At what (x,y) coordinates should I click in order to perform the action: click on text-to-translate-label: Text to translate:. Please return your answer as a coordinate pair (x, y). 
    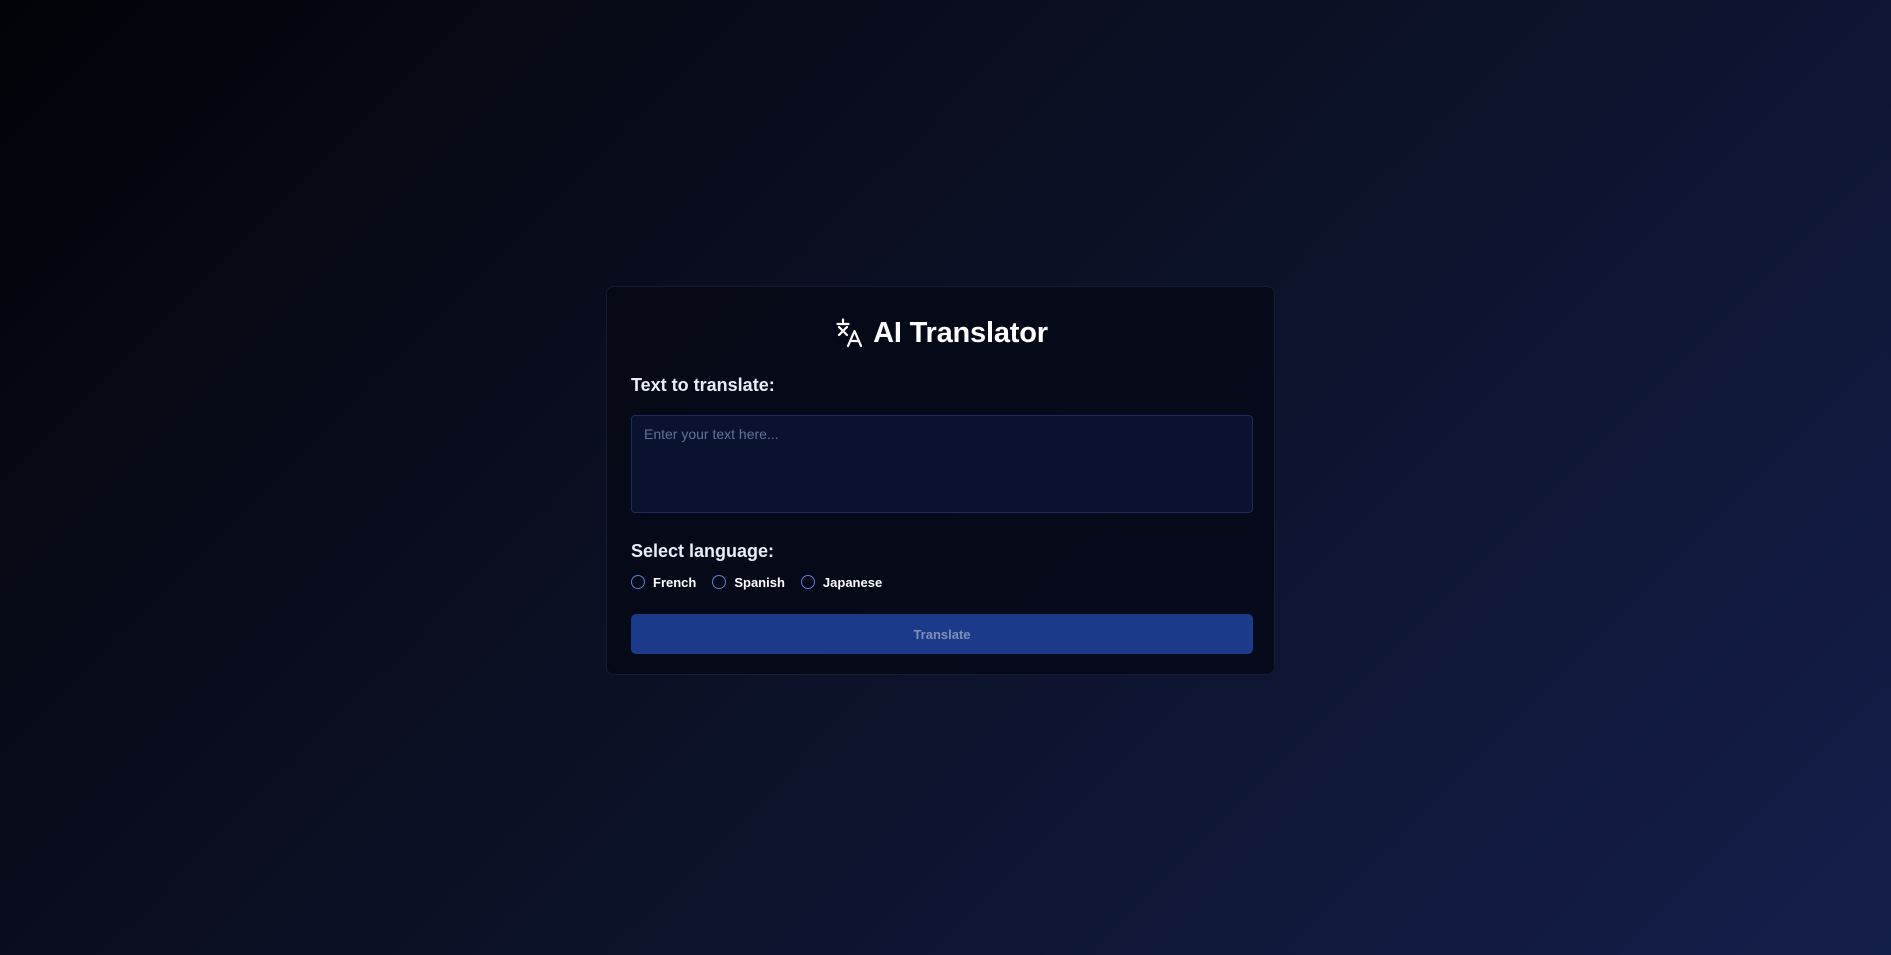
    Looking at the image, I should click on (703, 385).